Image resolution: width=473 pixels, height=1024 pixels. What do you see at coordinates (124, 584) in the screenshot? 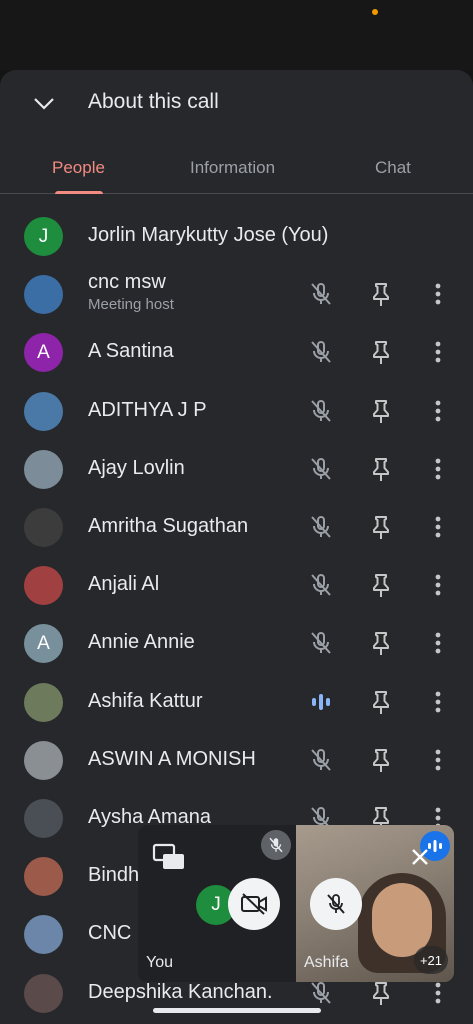
I see `participant-name: Anjali Al` at bounding box center [124, 584].